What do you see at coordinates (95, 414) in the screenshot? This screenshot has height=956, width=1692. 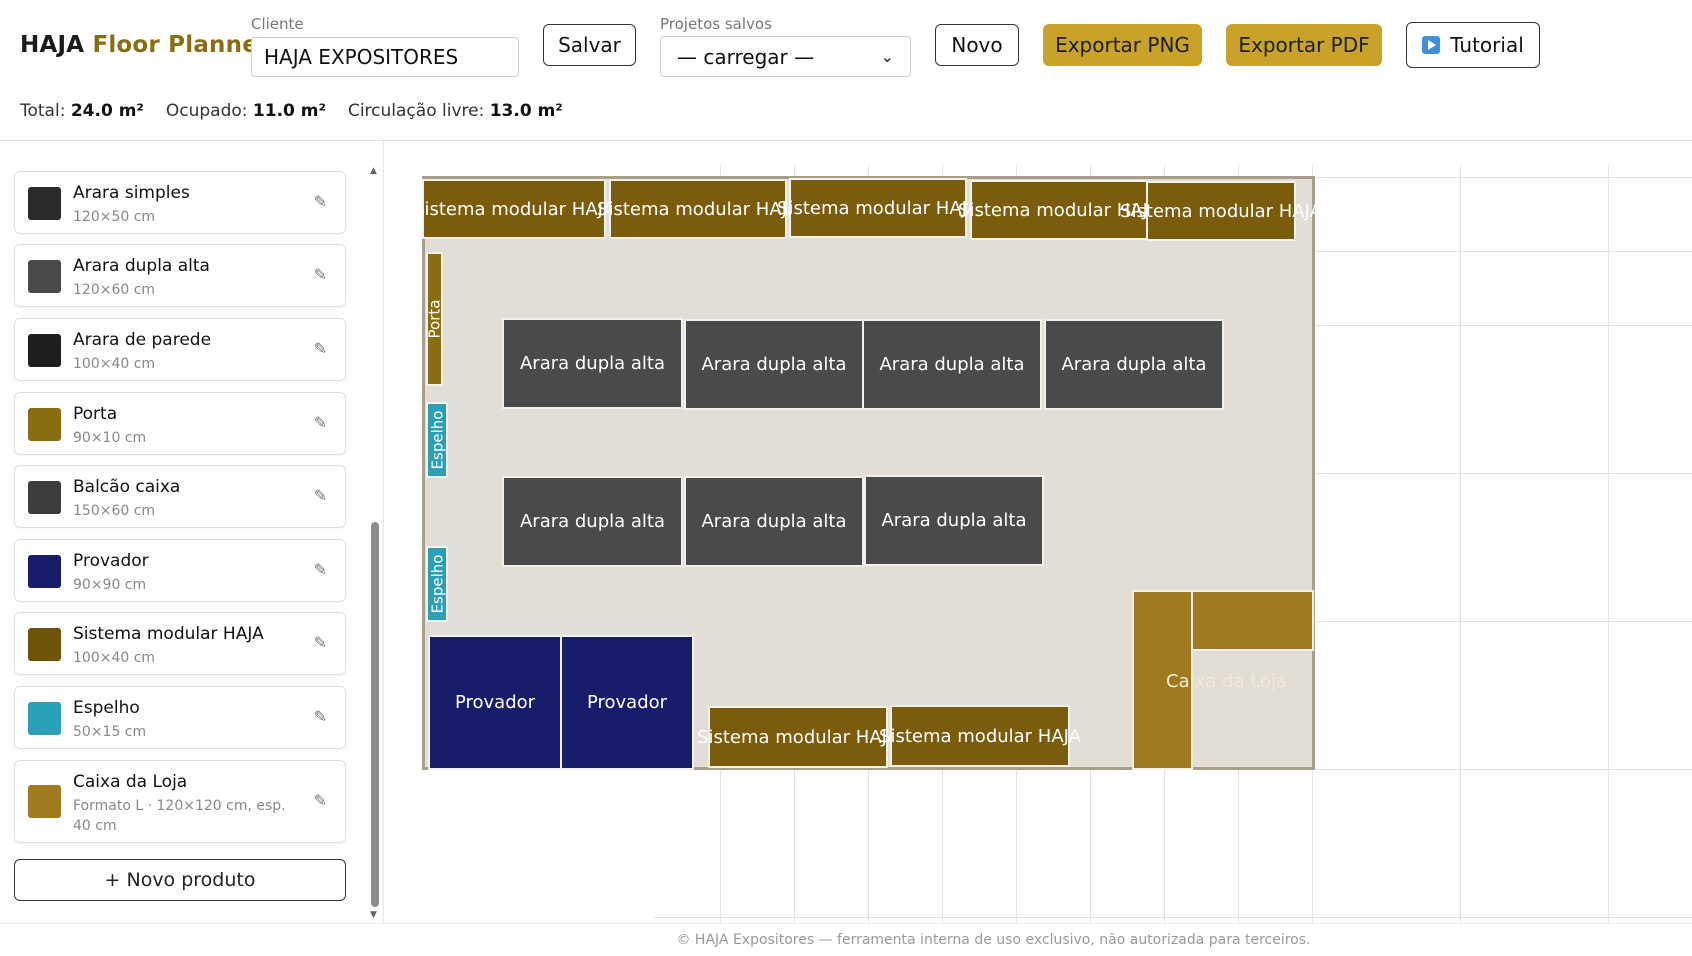 I see `product-name: Porta` at bounding box center [95, 414].